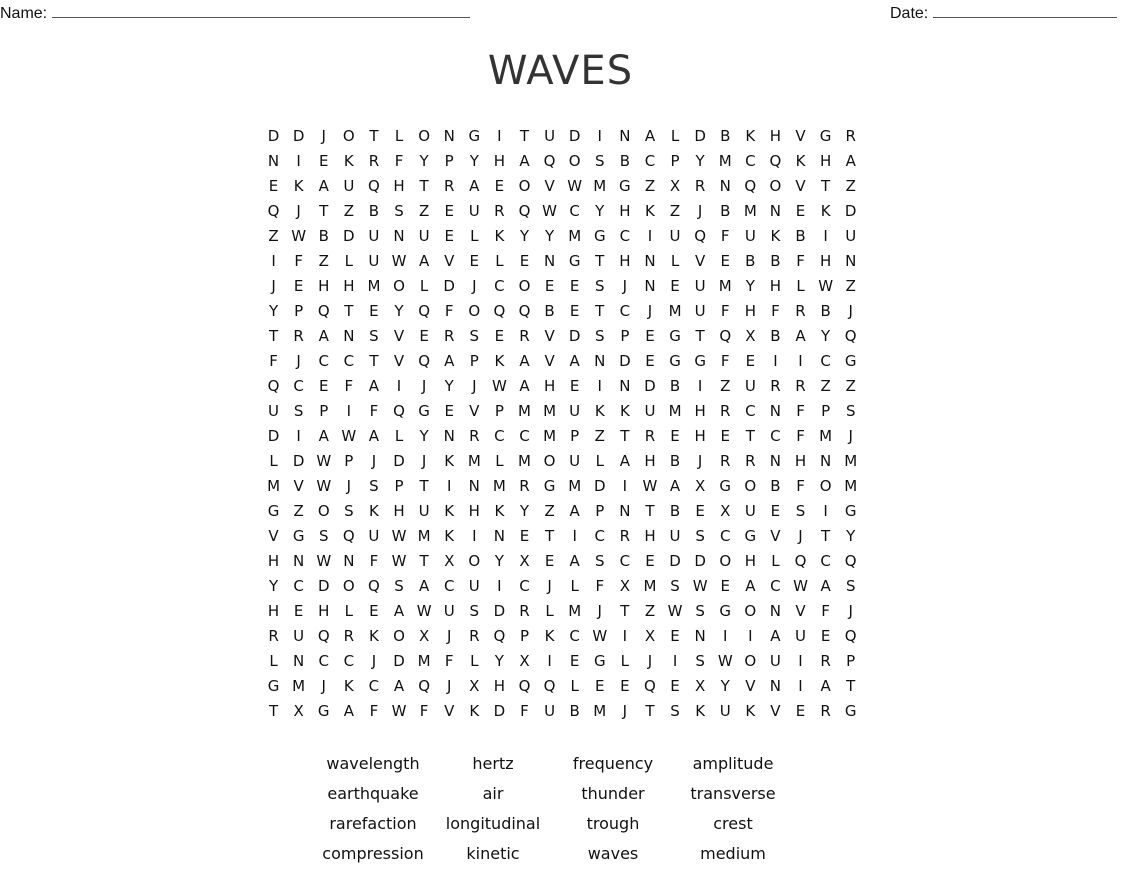 This screenshot has width=1121, height=870. I want to click on grid-letter: D, so click(273, 136).